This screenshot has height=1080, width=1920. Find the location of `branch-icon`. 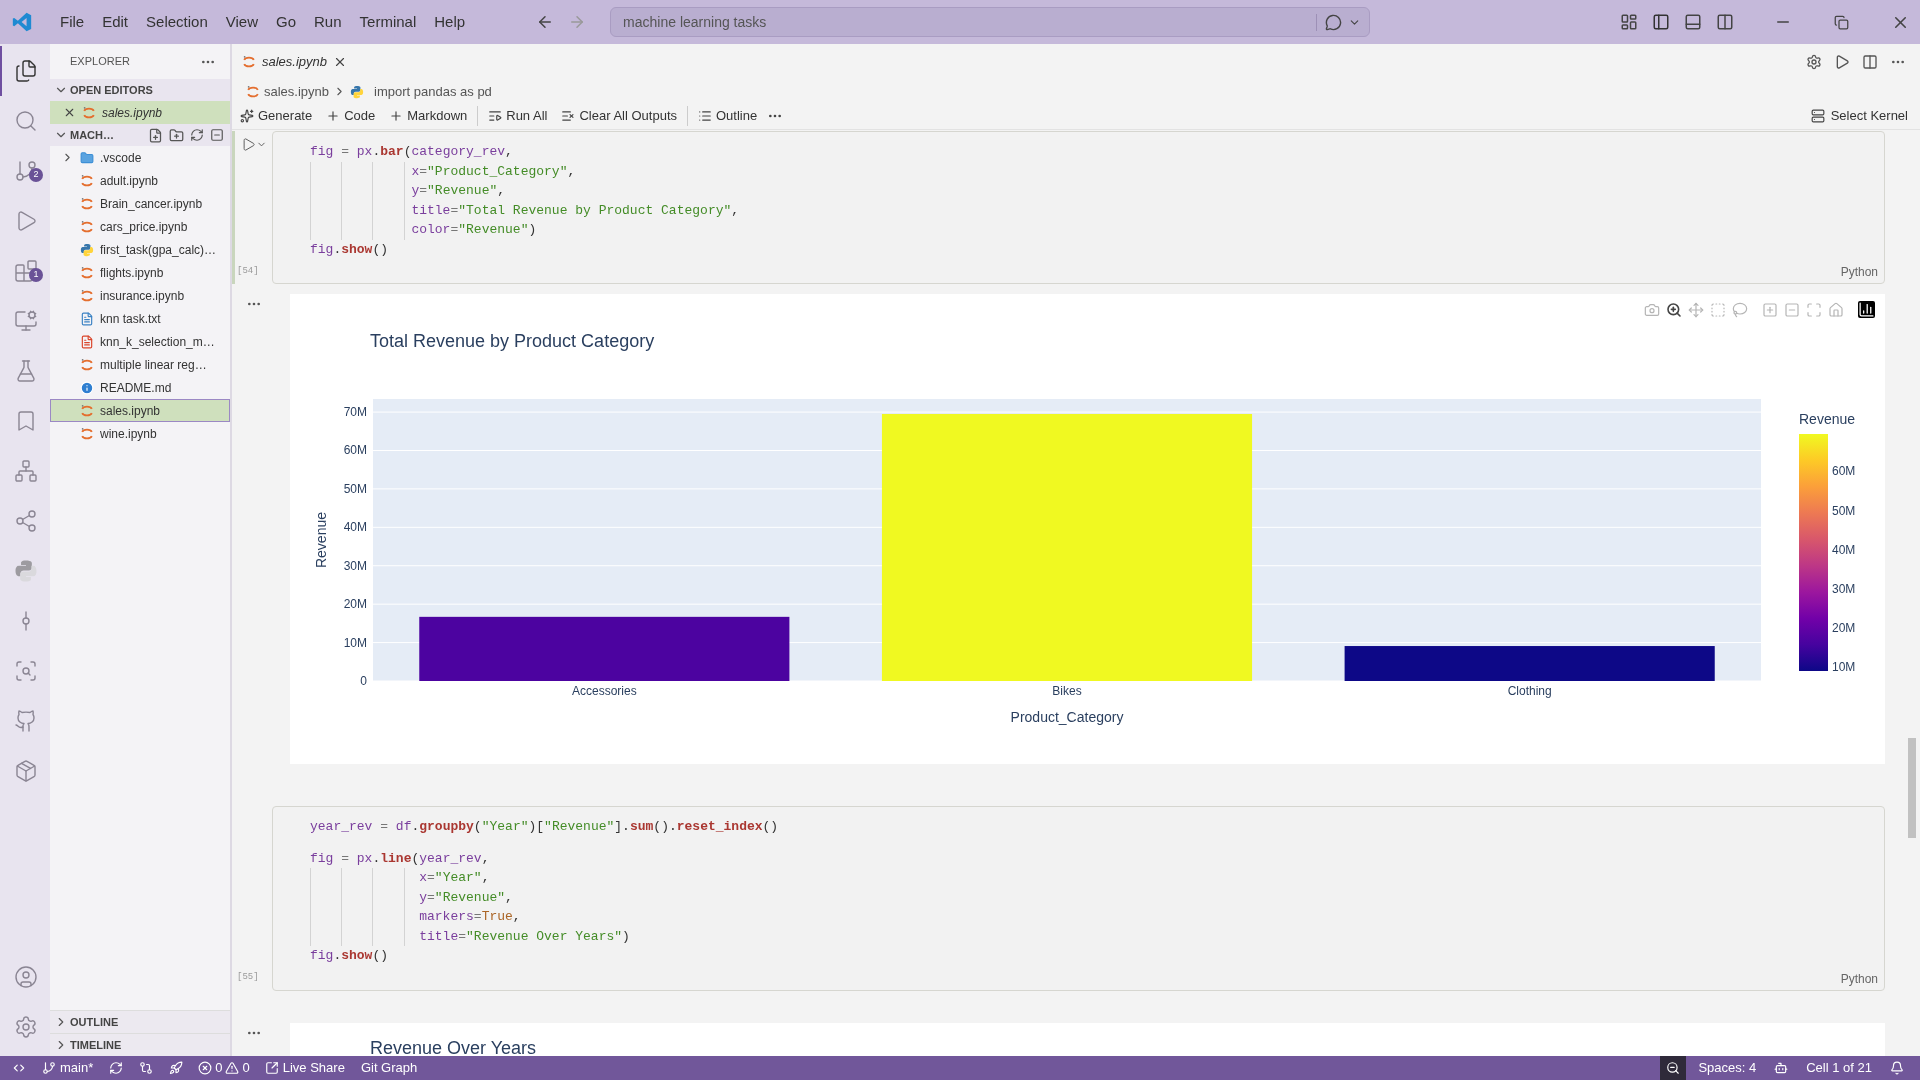

branch-icon is located at coordinates (26, 171).